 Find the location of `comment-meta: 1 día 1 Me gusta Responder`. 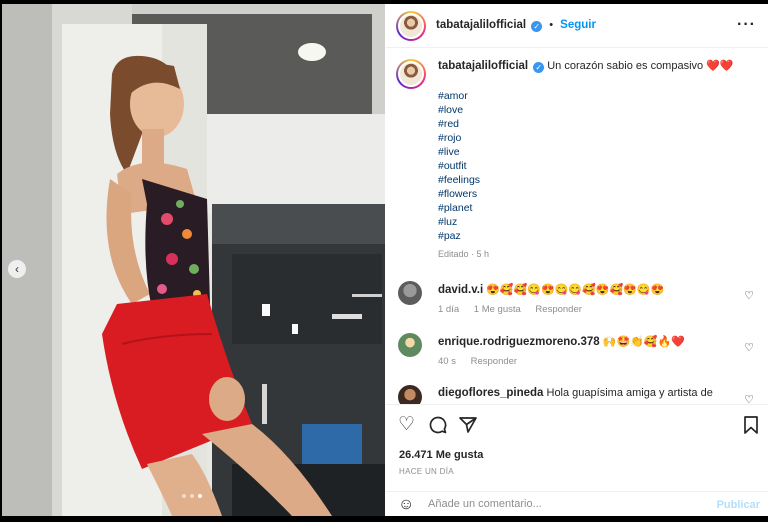

comment-meta: 1 día 1 Me gusta Responder is located at coordinates (588, 309).